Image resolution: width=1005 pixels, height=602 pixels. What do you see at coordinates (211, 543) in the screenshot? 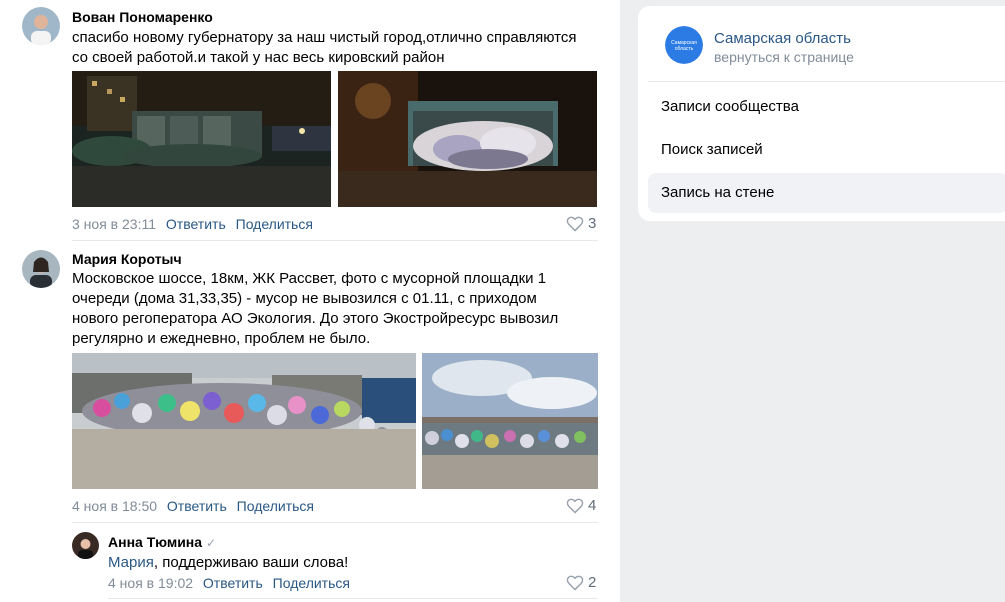
I see `verified-icon: ✓` at bounding box center [211, 543].